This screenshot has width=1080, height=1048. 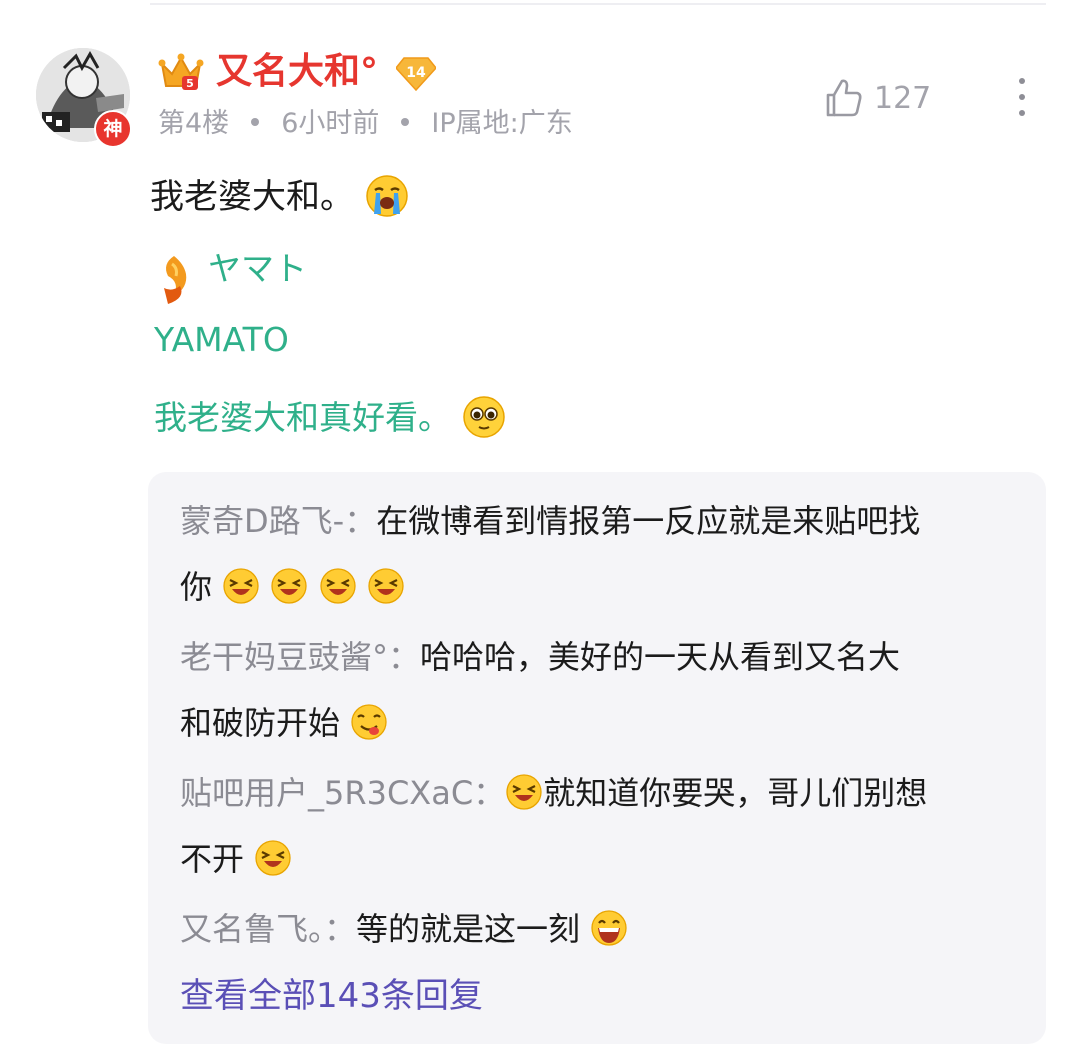 I want to click on reply-item: 贴吧用户_5R3CXaC： 就知道你要哭，哥儿们别想 不开, so click(x=600, y=826).